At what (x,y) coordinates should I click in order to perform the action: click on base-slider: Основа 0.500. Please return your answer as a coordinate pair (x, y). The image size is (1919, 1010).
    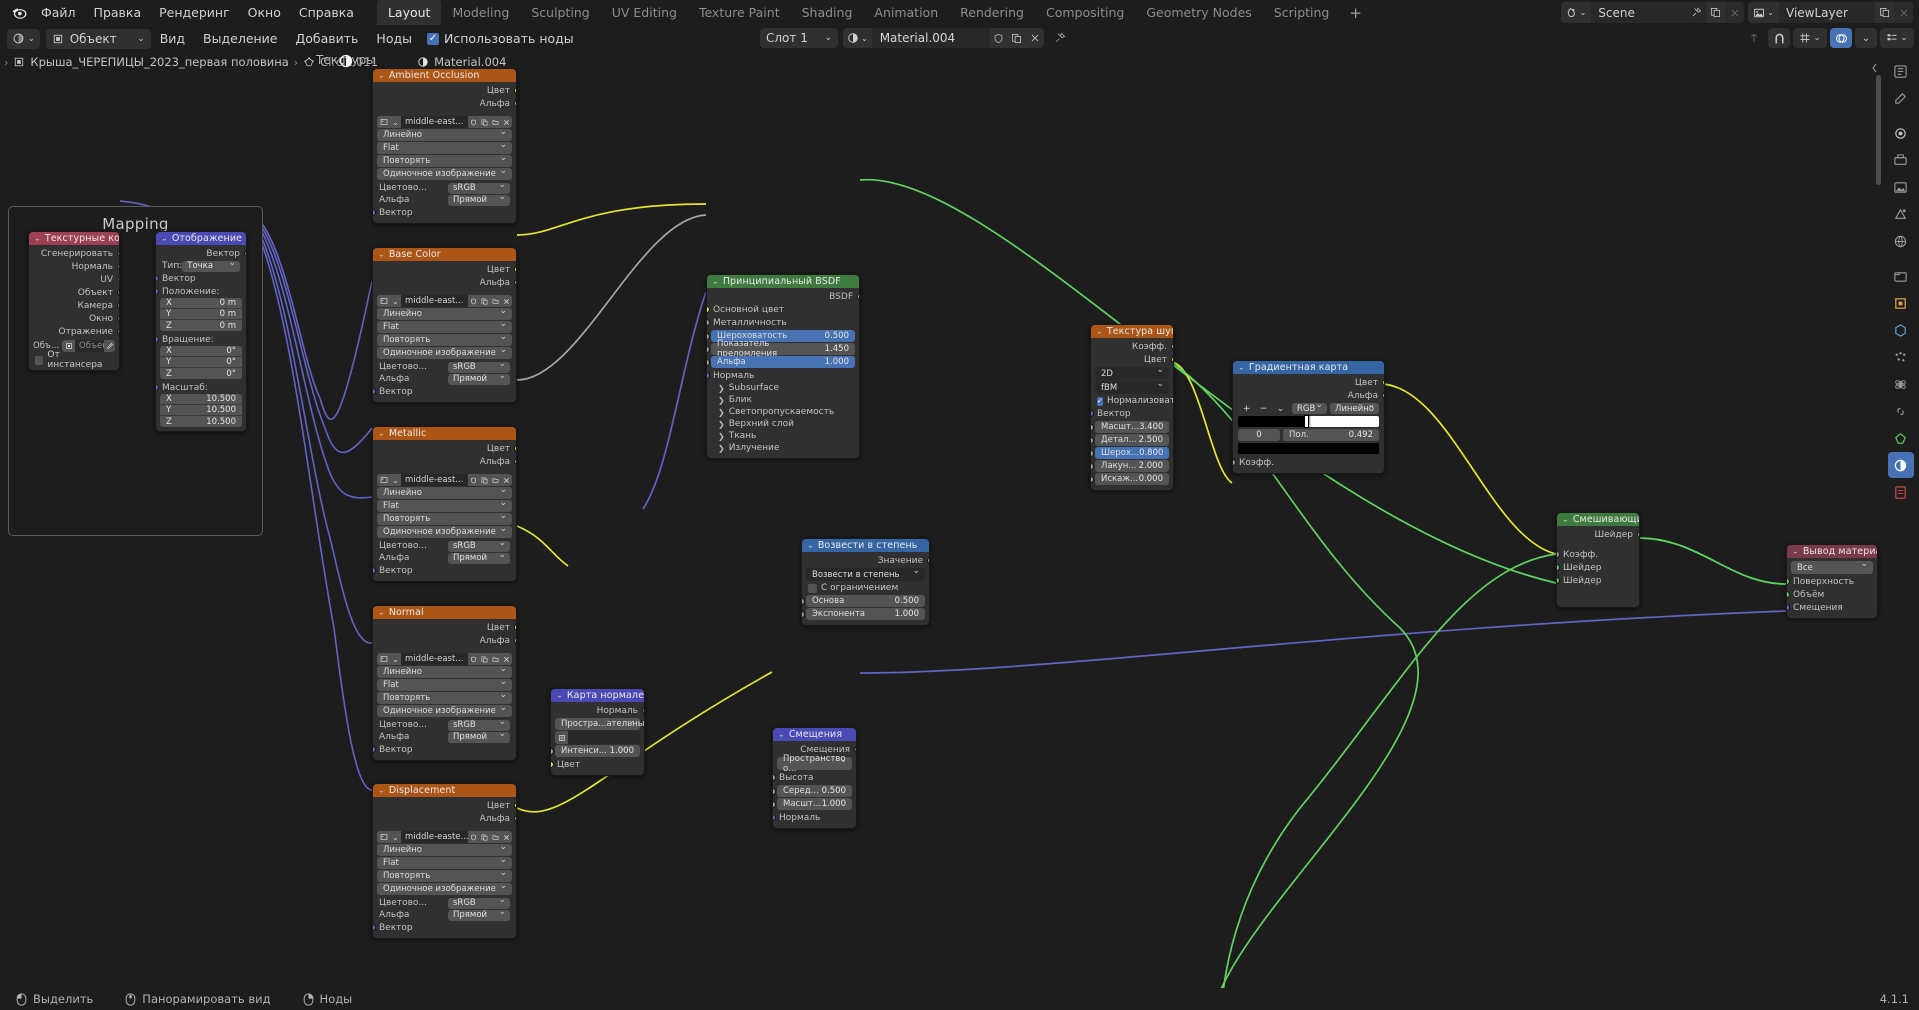
    Looking at the image, I should click on (865, 601).